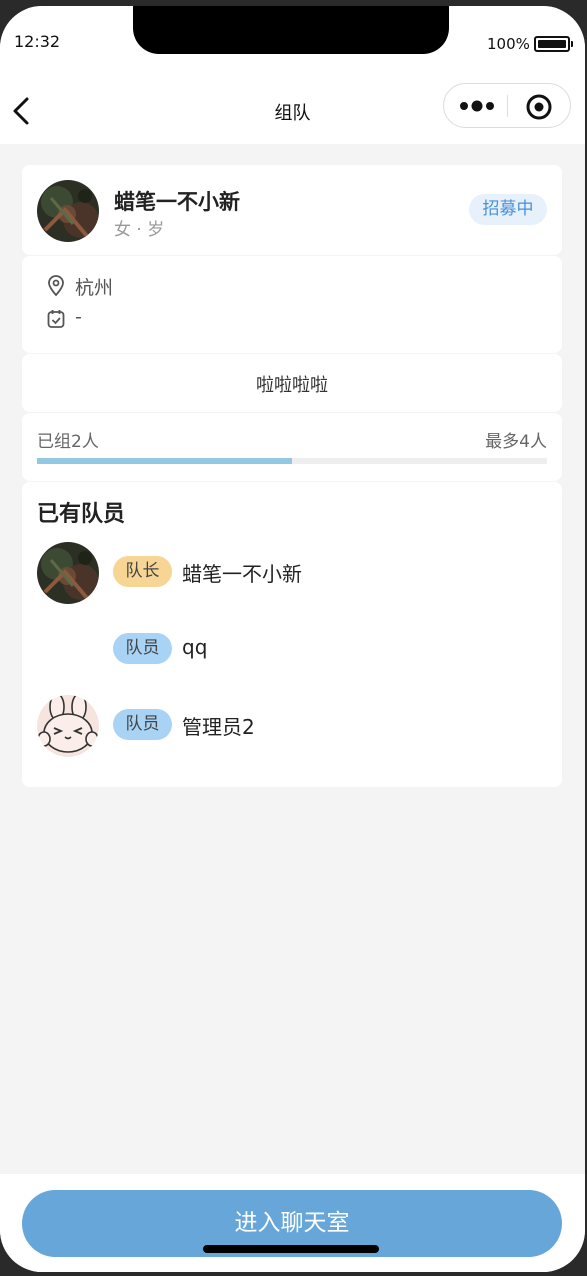 Image resolution: width=587 pixels, height=1276 pixels. I want to click on progress-card: 已组2人 最多4人, so click(292, 447).